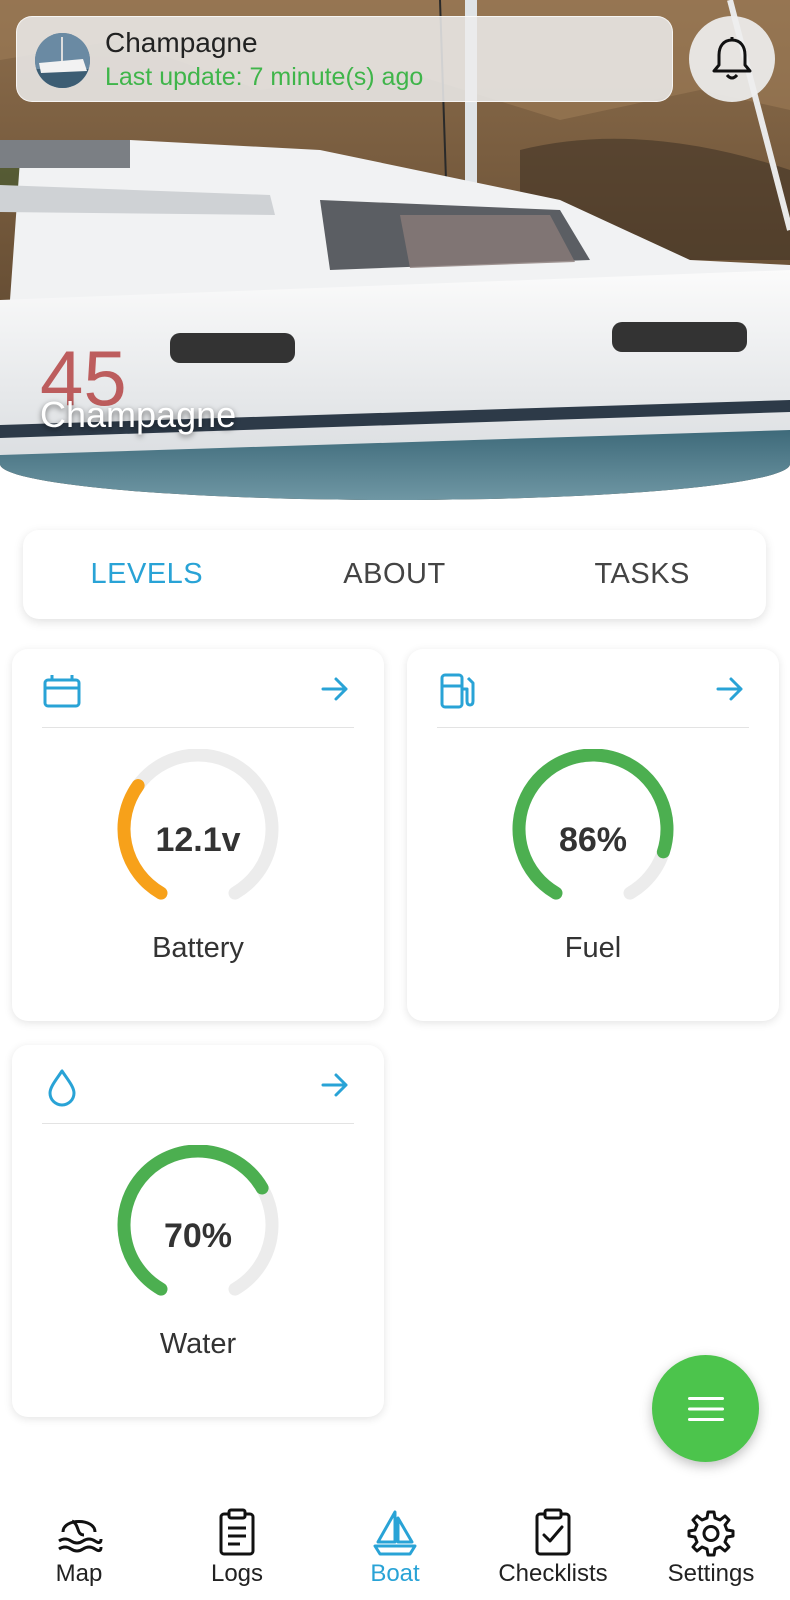  What do you see at coordinates (62, 691) in the screenshot?
I see `battery-icon` at bounding box center [62, 691].